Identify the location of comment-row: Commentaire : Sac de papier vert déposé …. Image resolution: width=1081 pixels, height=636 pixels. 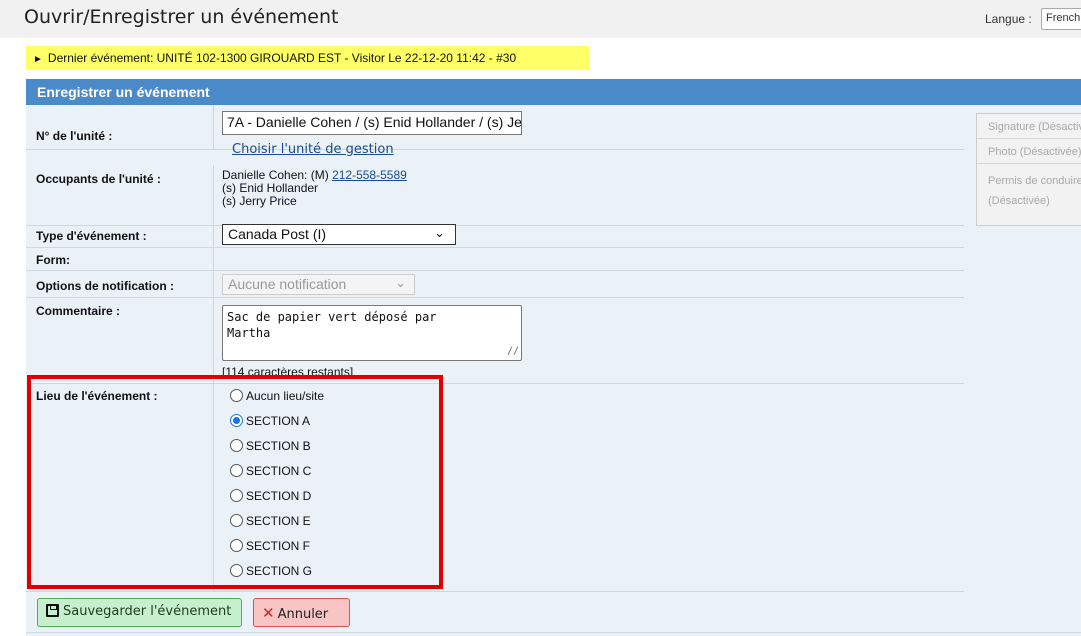
(495, 341).